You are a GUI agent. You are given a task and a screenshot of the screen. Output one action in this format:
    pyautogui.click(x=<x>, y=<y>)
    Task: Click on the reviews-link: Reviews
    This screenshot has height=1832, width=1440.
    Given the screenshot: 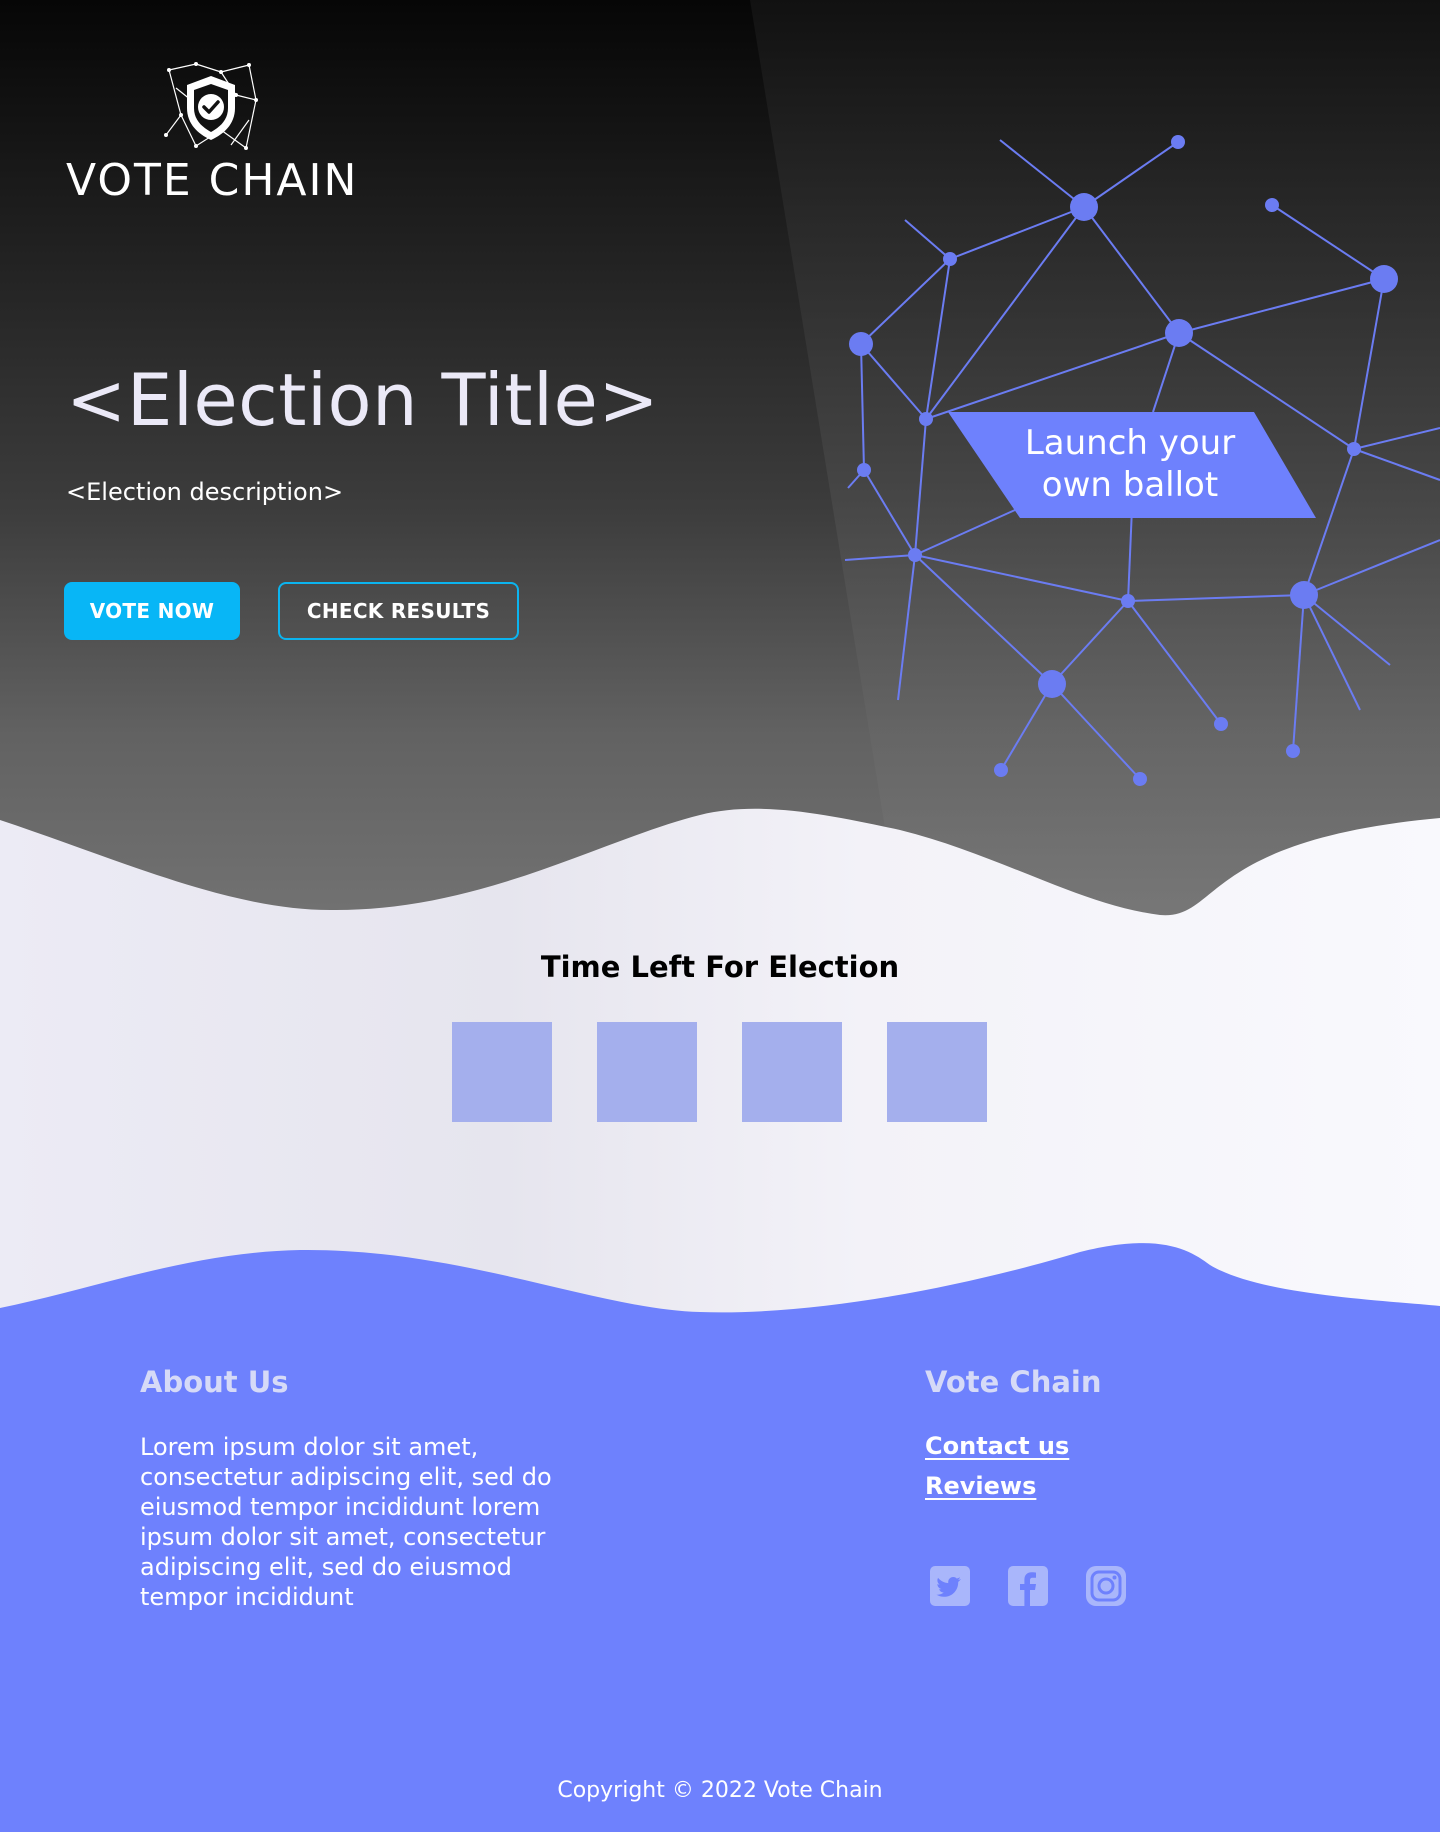 What is the action you would take?
    pyautogui.click(x=980, y=1486)
    